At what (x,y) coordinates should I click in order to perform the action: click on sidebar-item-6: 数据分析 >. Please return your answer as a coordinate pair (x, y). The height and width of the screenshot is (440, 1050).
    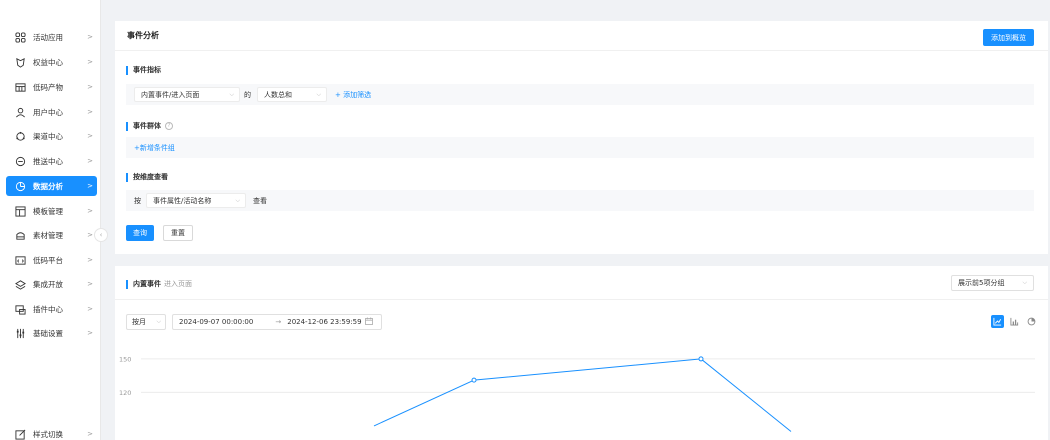
    Looking at the image, I should click on (51, 186).